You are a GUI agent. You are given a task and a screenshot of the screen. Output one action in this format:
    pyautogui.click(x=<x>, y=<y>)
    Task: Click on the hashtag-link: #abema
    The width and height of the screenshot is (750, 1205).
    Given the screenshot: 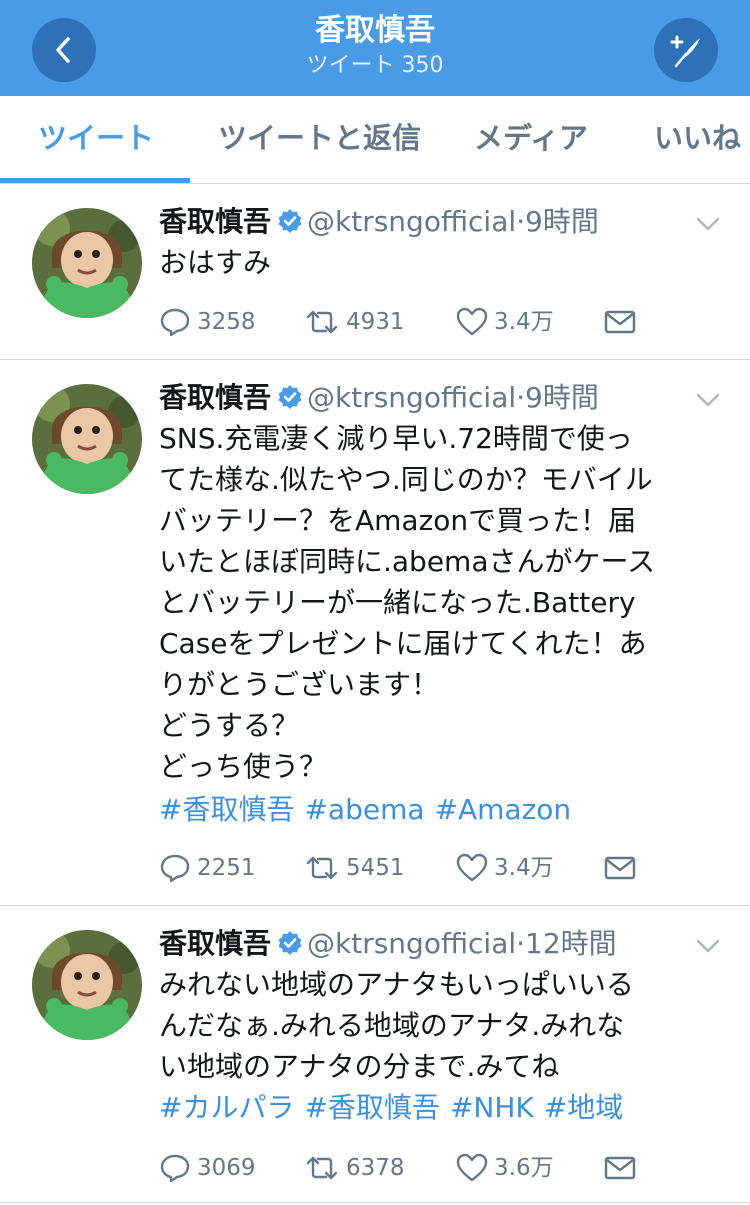 What is the action you would take?
    pyautogui.click(x=364, y=809)
    